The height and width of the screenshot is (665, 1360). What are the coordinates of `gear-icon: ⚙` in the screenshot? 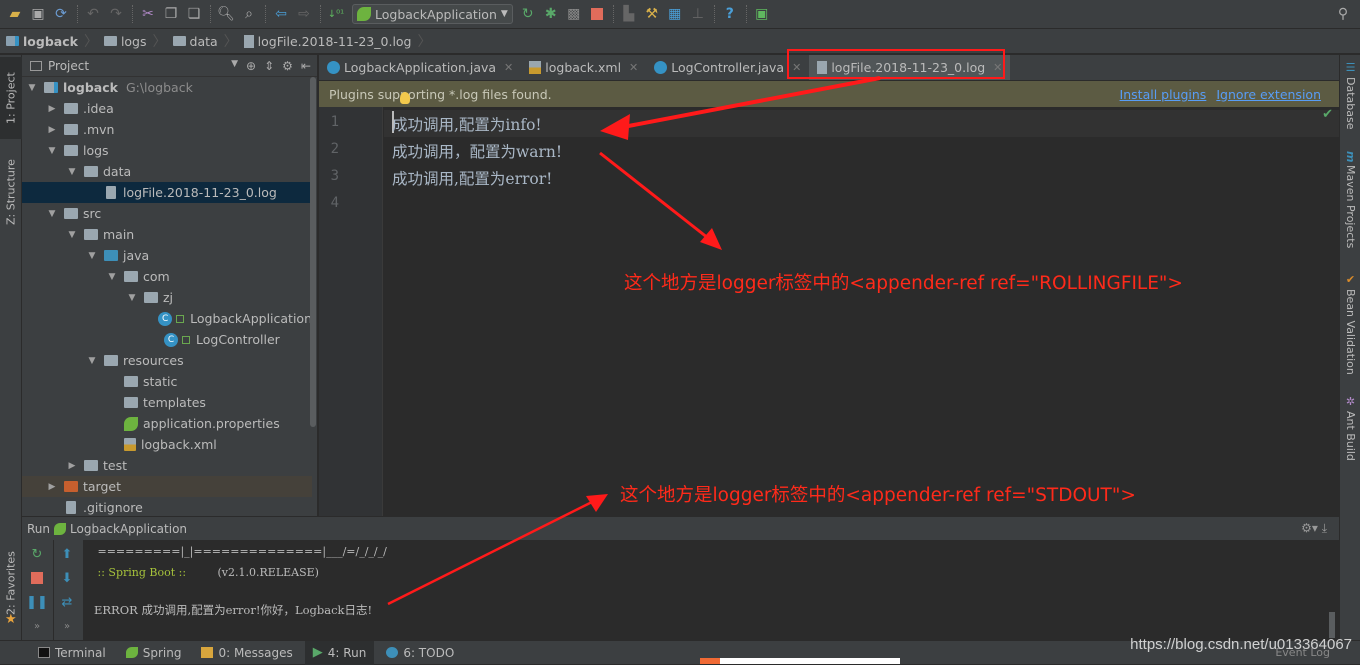 It's located at (287, 66).